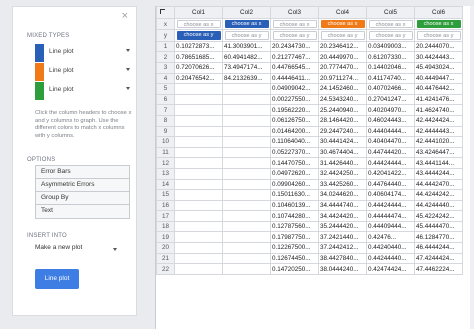 Image resolution: width=474 pixels, height=329 pixels. Describe the element at coordinates (165, 46) in the screenshot. I see `row-number: 1` at that location.